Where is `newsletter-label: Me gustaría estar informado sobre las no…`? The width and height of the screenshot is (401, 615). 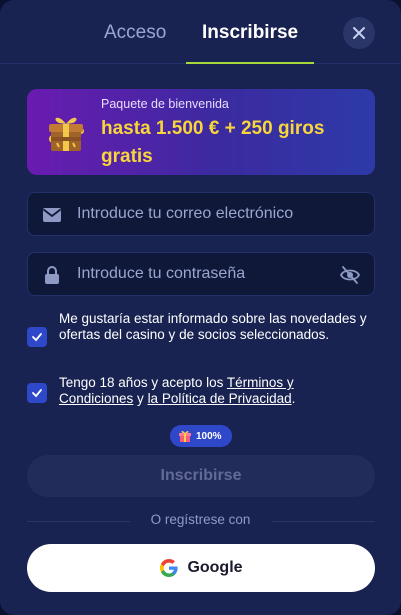 newsletter-label: Me gustaría estar informado sobre las no… is located at coordinates (213, 326).